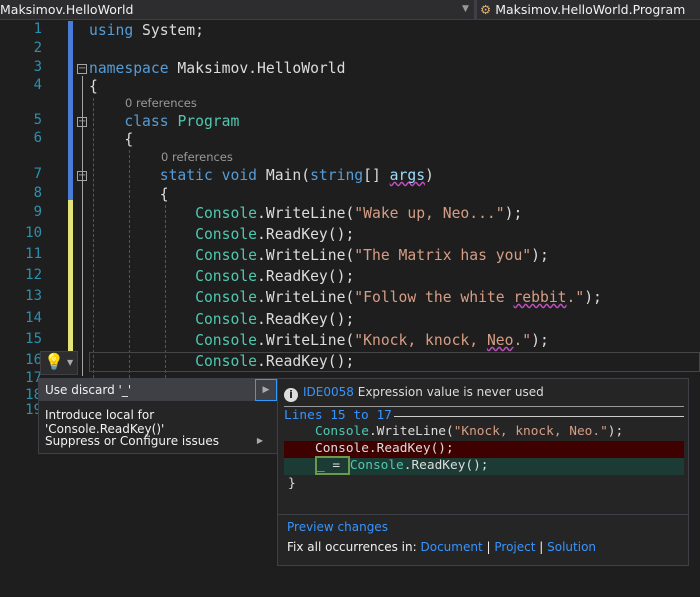 This screenshot has width=700, height=597. I want to click on code-token: Neo, so click(500, 340).